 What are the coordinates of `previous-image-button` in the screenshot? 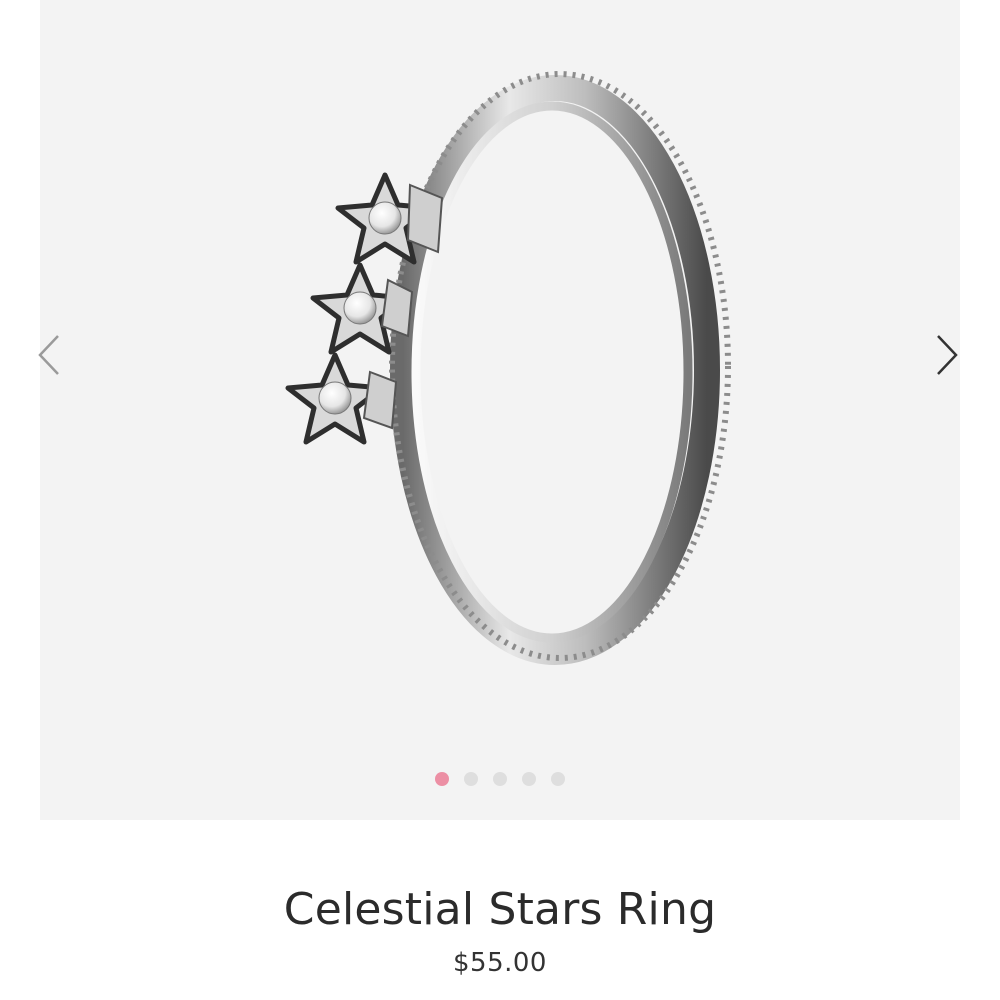 It's located at (50, 355).